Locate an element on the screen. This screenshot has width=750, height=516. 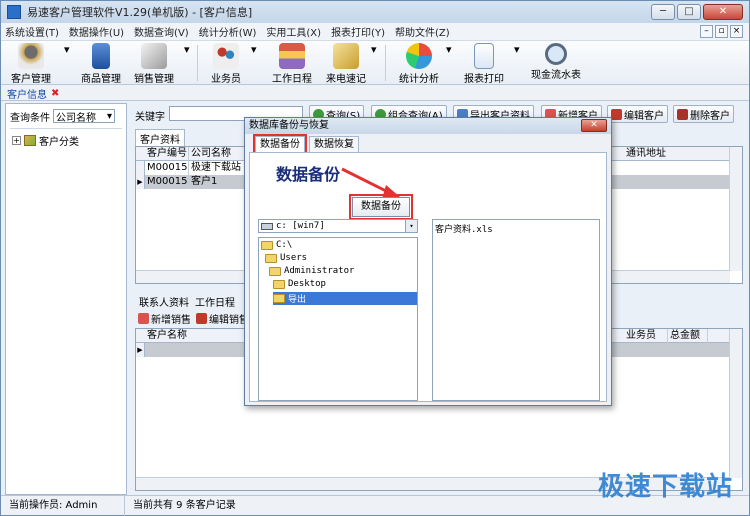
menu-stats: 统计分析(W) is located at coordinates (228, 31).